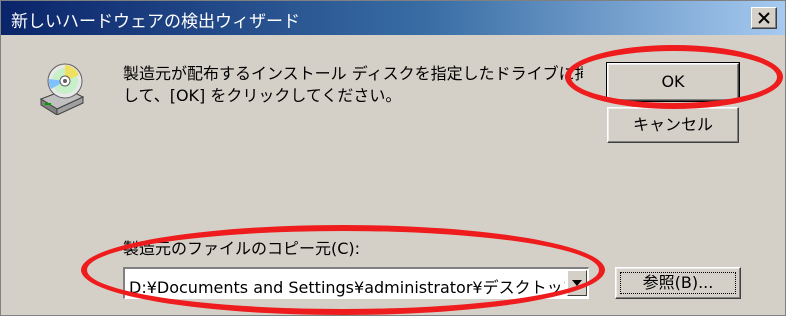 This screenshot has width=786, height=316. I want to click on close-button, so click(764, 18).